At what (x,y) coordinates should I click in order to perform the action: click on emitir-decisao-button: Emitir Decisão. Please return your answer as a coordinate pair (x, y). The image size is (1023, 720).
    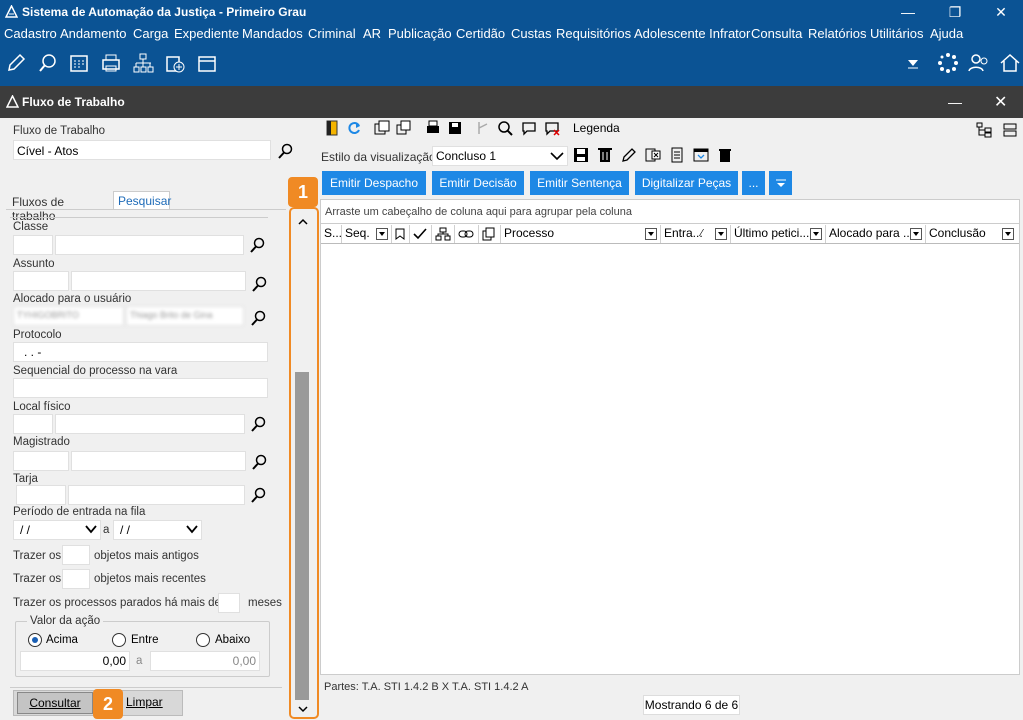
    Looking at the image, I should click on (478, 183).